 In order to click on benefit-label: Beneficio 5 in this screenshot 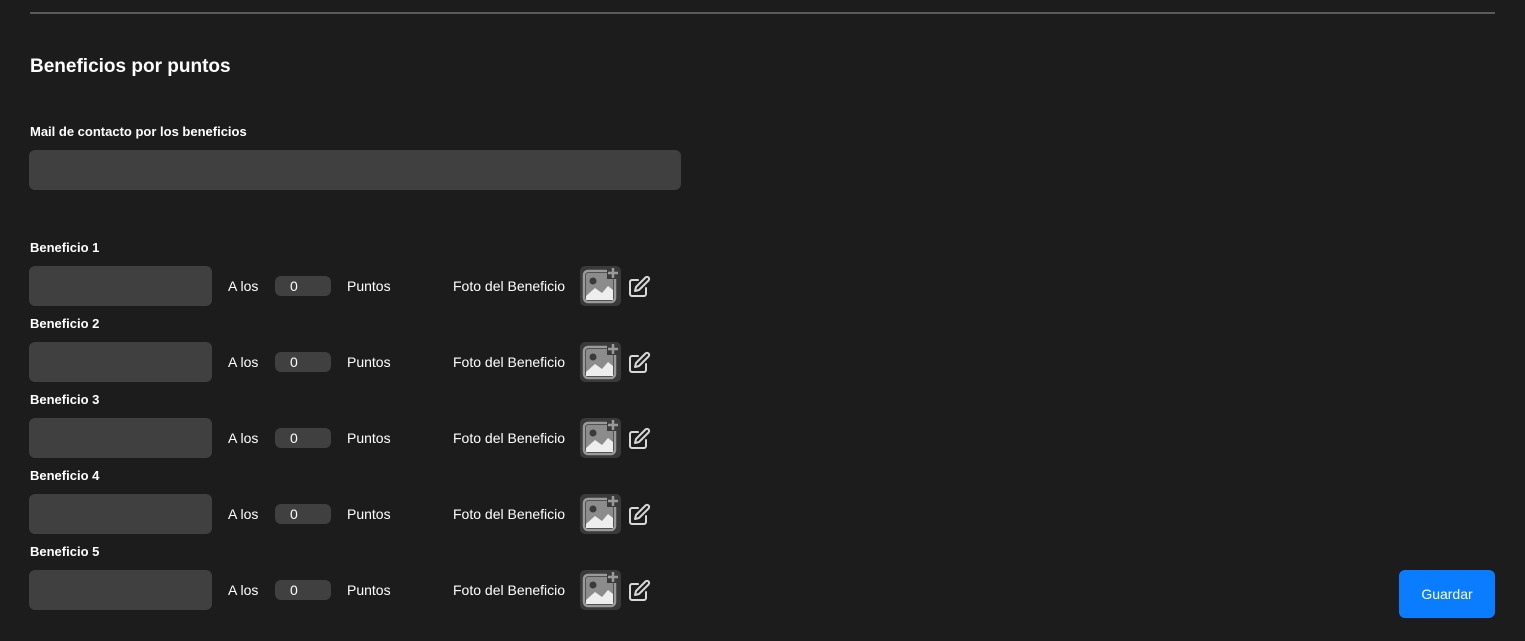, I will do `click(65, 551)`.